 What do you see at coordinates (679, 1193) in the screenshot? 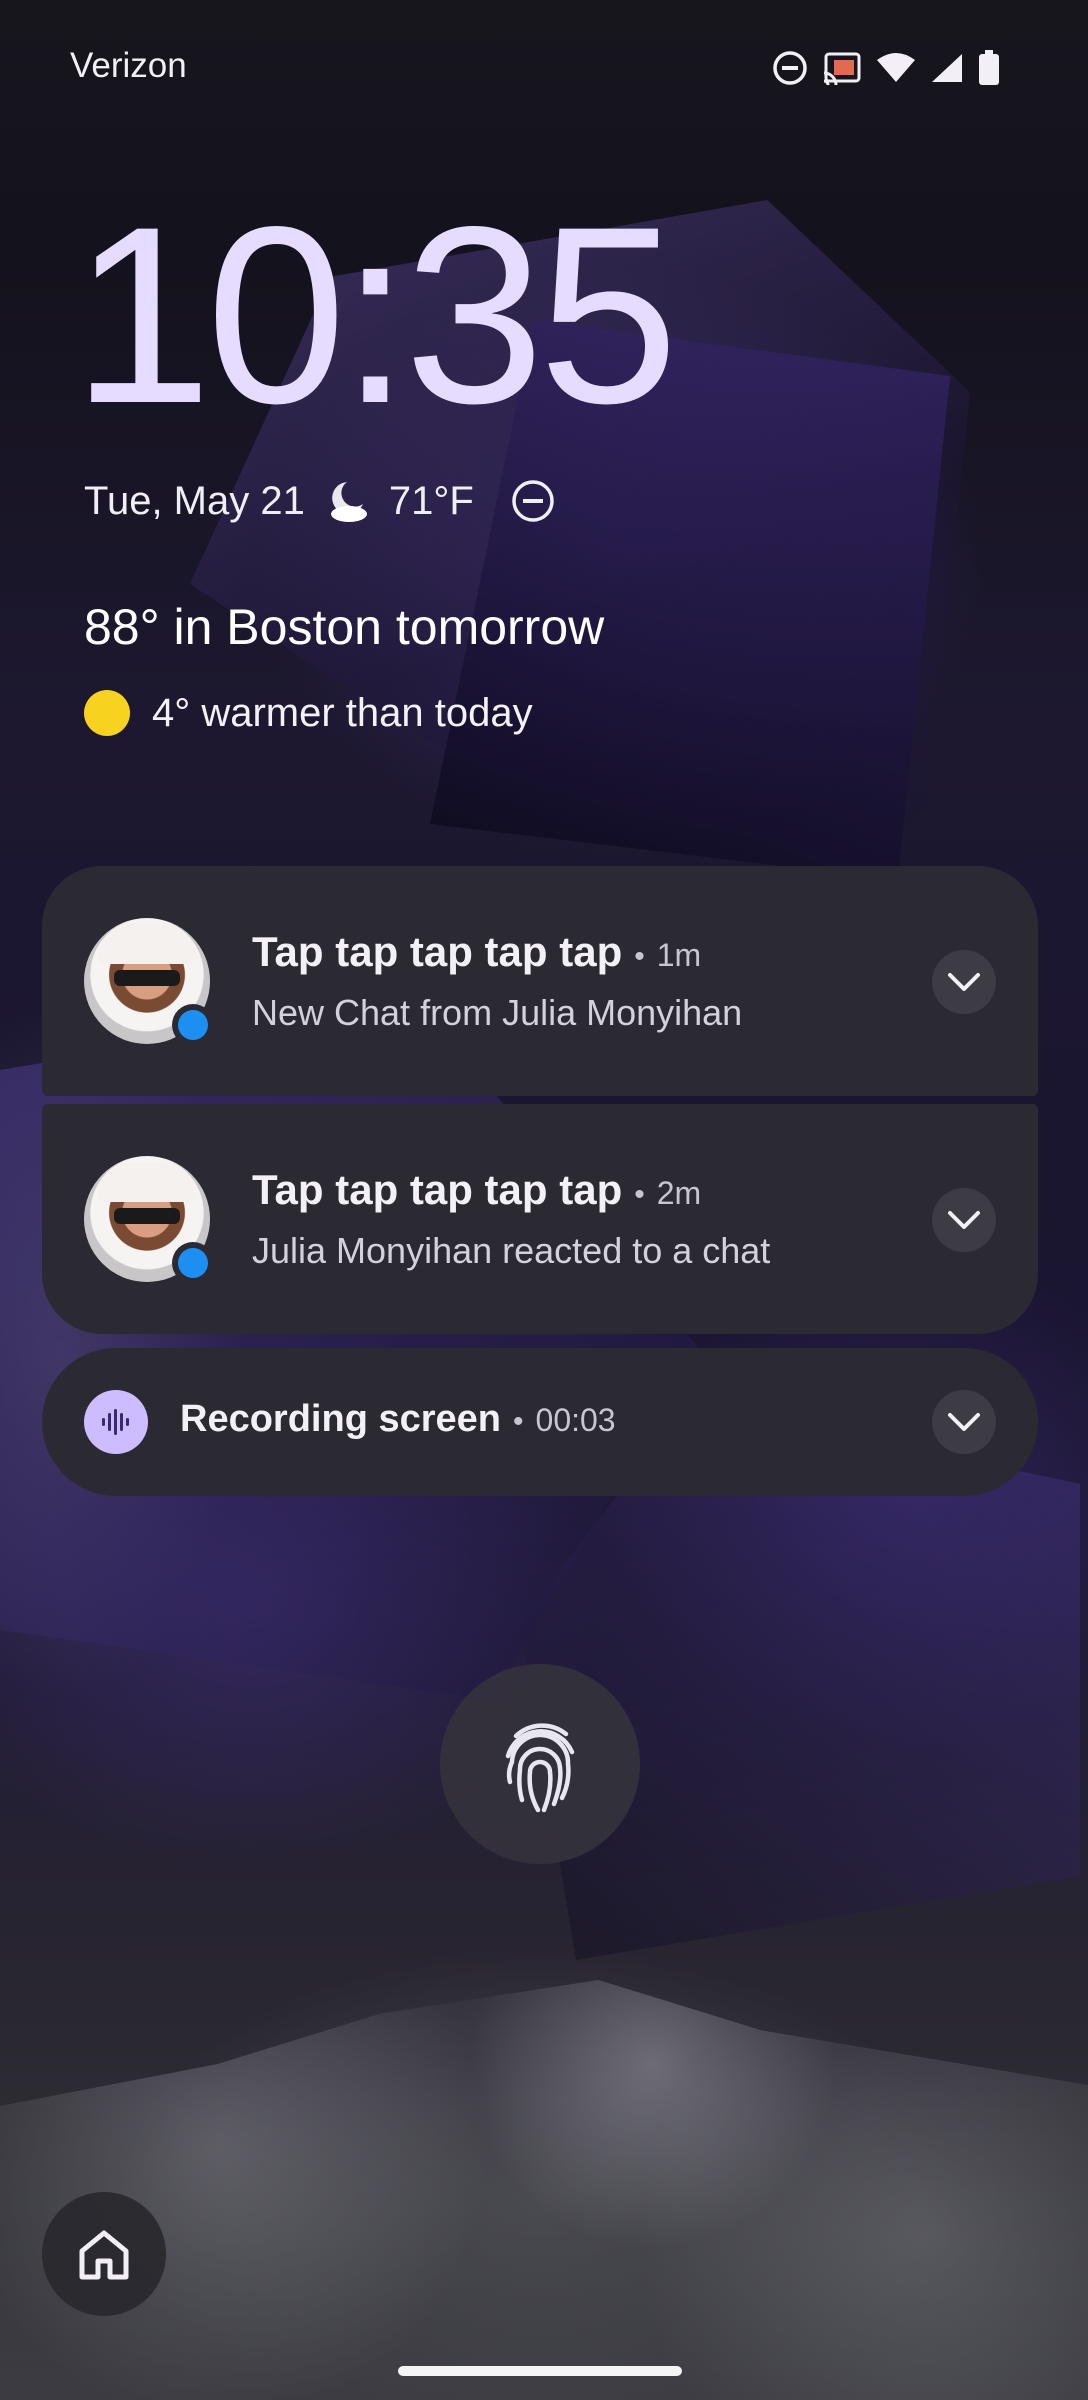
I see `notification-time: 2m` at bounding box center [679, 1193].